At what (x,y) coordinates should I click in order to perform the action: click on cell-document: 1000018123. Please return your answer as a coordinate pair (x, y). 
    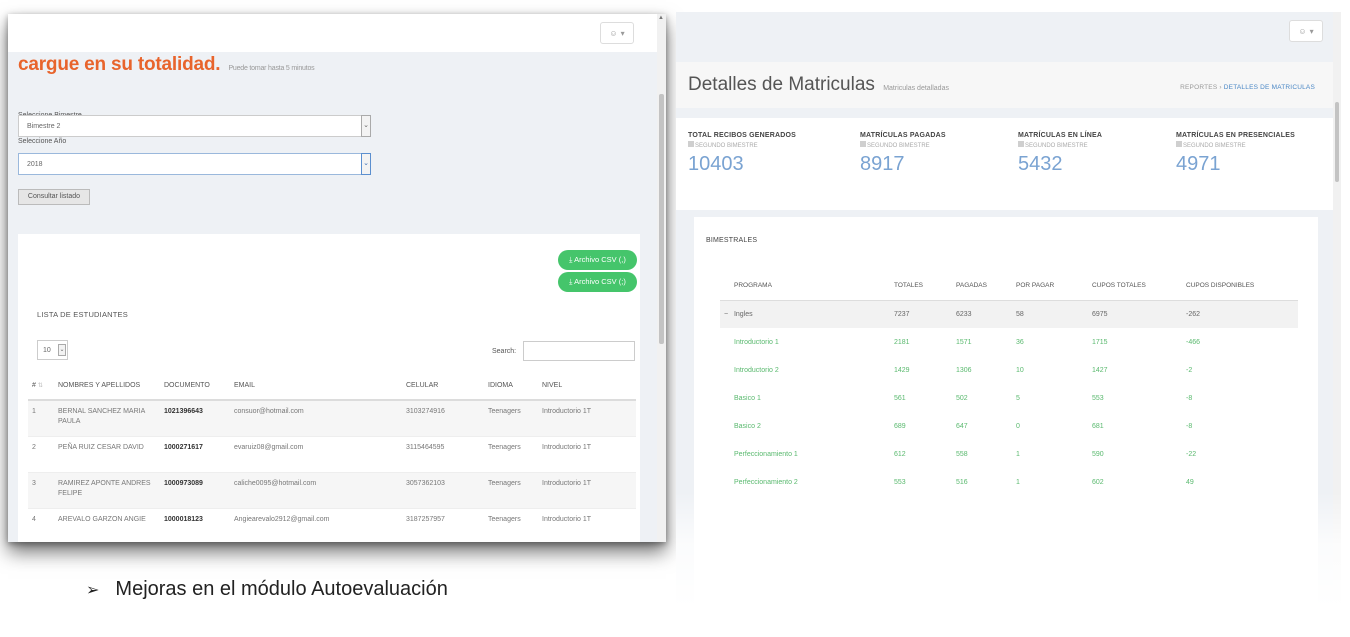
    Looking at the image, I should click on (195, 524).